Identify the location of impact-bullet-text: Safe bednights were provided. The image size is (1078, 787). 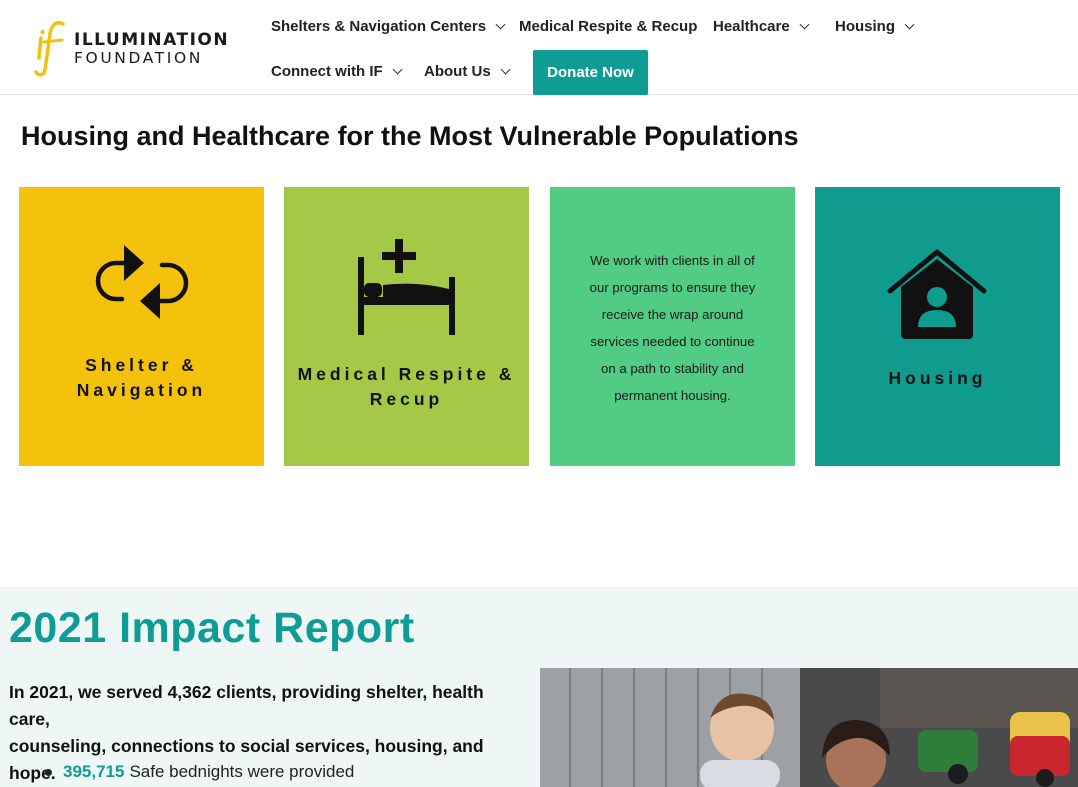
(242, 771).